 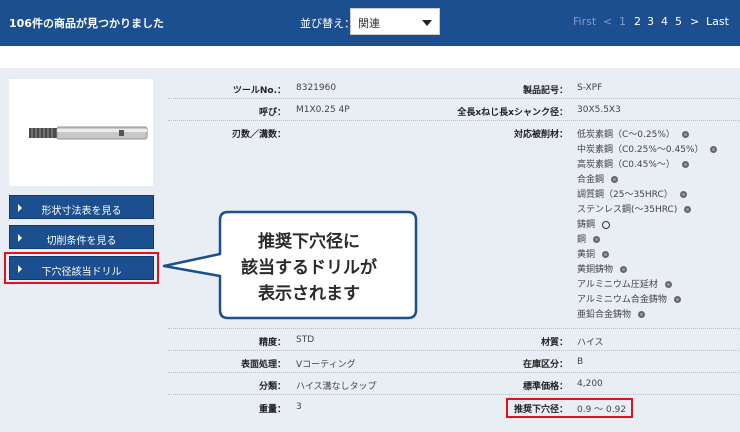 What do you see at coordinates (272, 343) in the screenshot?
I see `accuracy-label: 精度：` at bounding box center [272, 343].